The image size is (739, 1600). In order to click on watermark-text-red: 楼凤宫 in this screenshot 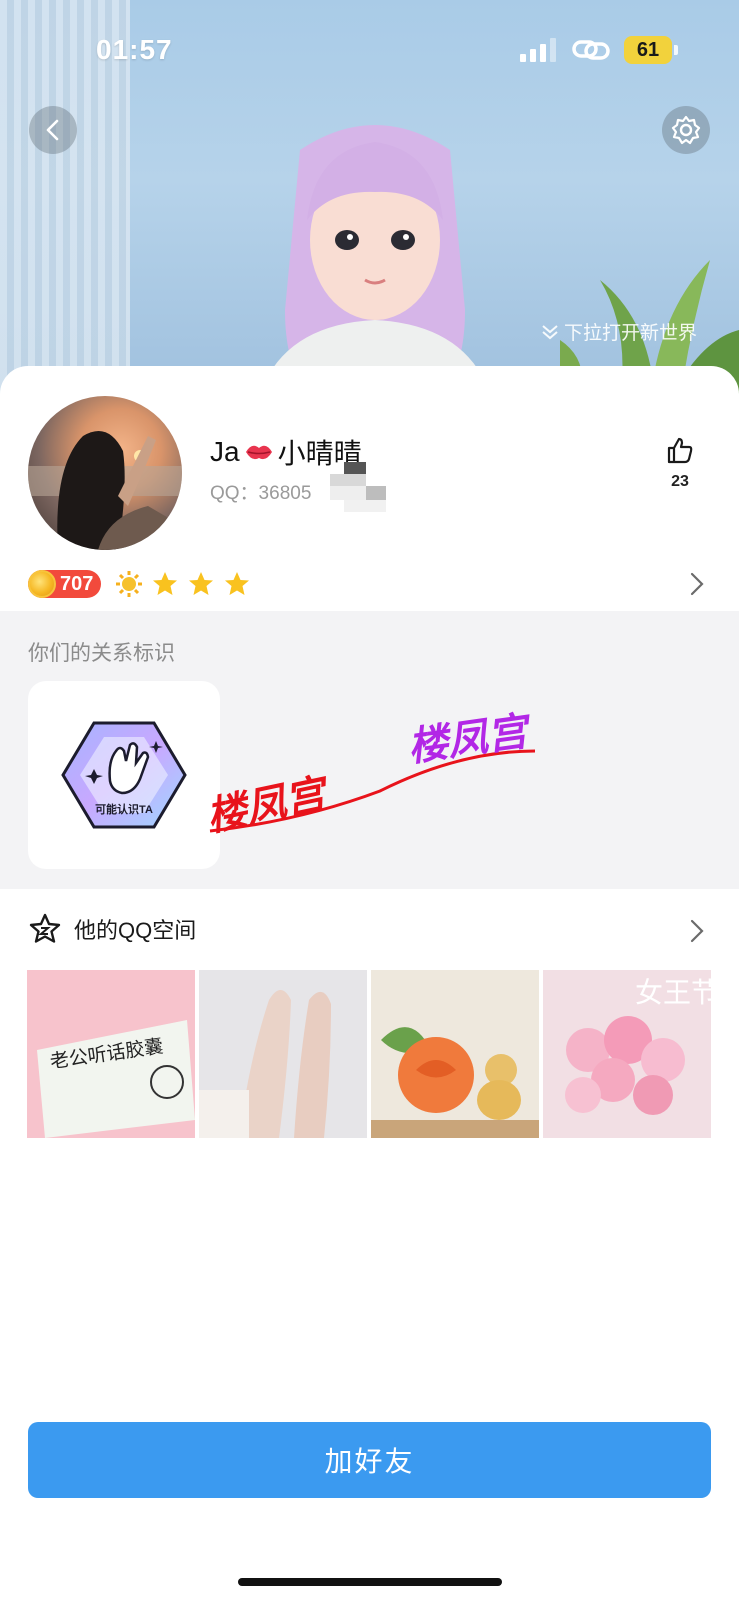, I will do `click(269, 805)`.